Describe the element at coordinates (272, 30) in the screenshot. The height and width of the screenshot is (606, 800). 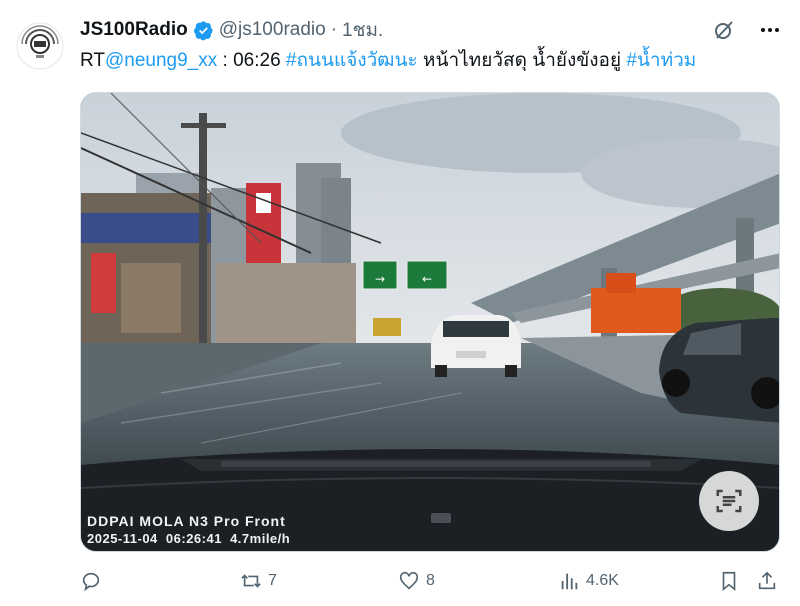
I see `handle: @js100radio` at that location.